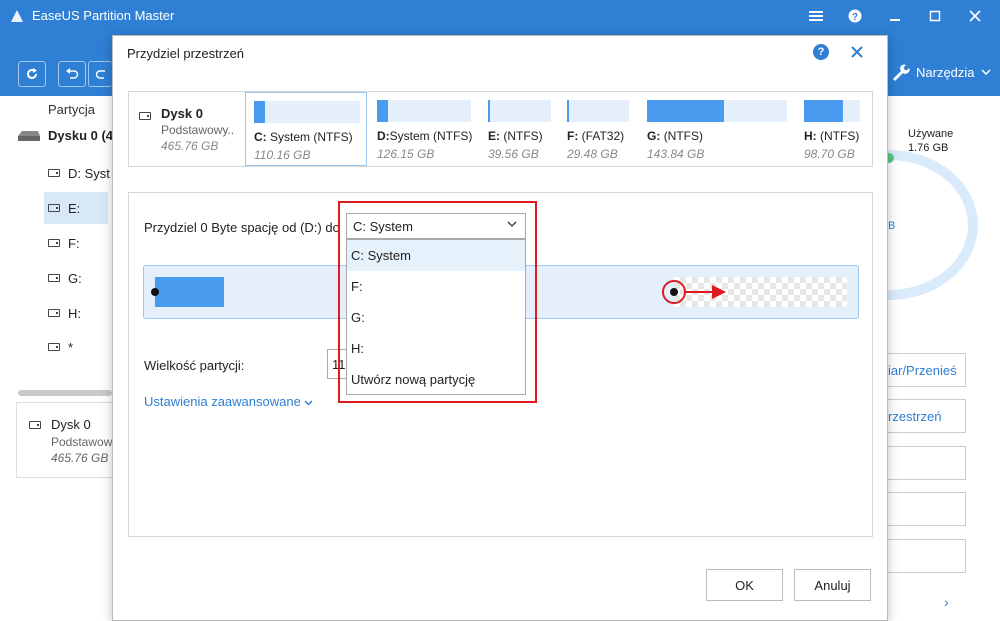 The height and width of the screenshot is (621, 1000). I want to click on partition-label: F: (FAT32), so click(596, 136).